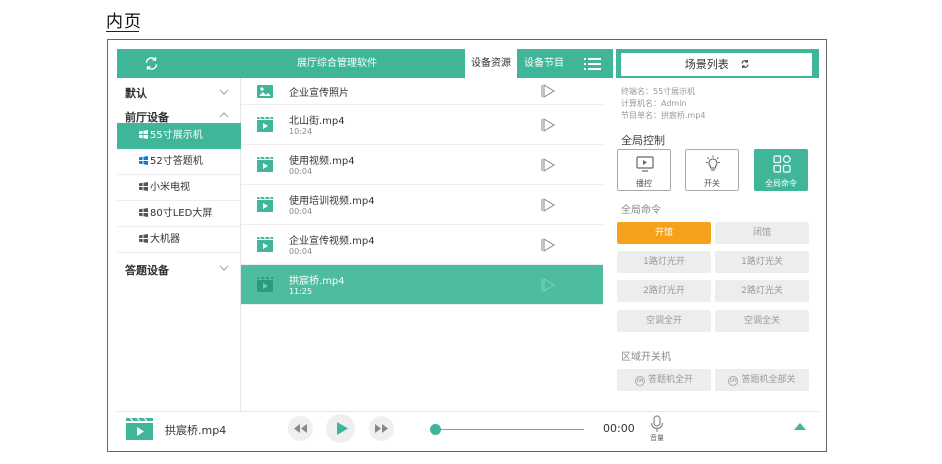  I want to click on quiz-all-off-button: OFF 答题机全部关, so click(762, 380).